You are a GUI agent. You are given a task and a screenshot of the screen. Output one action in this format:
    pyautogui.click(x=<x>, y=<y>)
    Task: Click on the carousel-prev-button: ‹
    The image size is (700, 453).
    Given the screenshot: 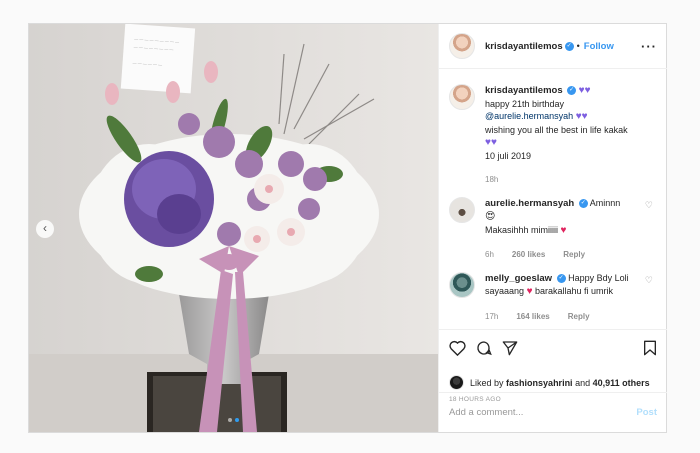 What is the action you would take?
    pyautogui.click(x=45, y=229)
    